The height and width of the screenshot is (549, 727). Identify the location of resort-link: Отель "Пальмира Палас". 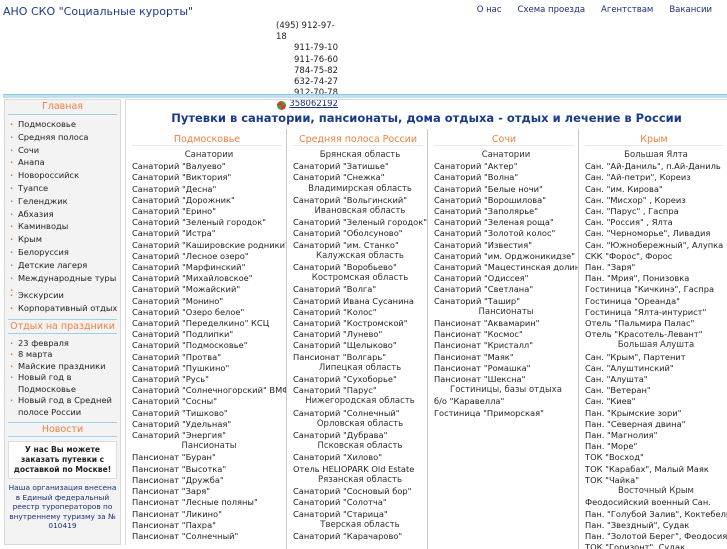
(656, 323).